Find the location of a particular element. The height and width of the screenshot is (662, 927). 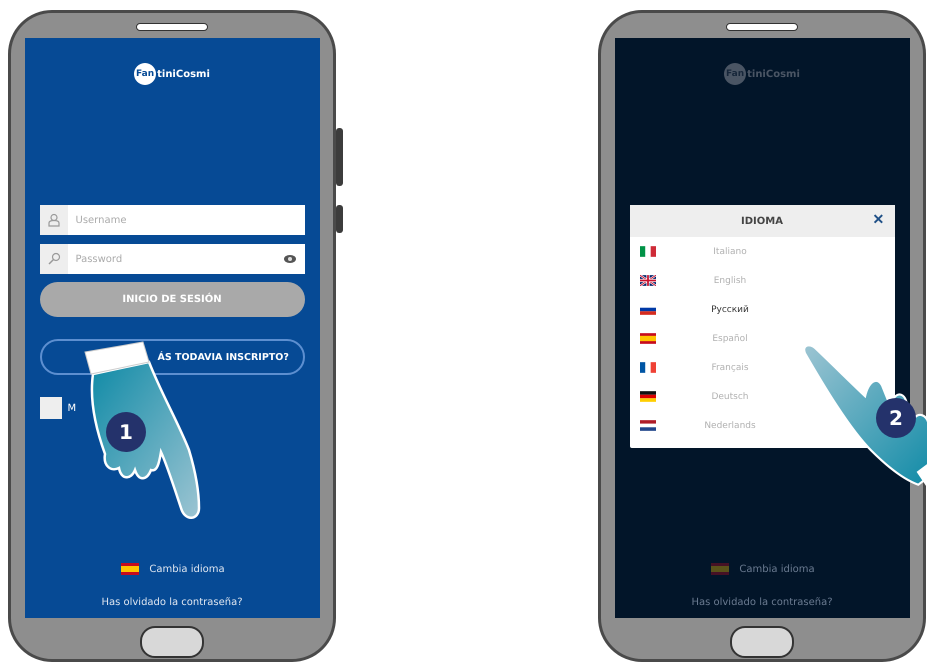

logo-mark: Fan is located at coordinates (145, 74).